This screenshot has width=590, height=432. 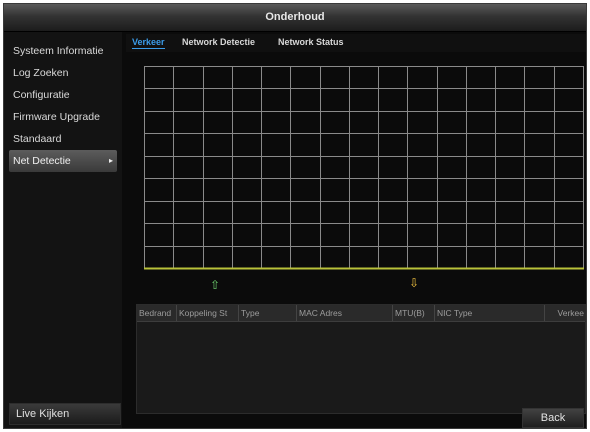 I want to click on chevron-right-icon: ▸, so click(x=110, y=160).